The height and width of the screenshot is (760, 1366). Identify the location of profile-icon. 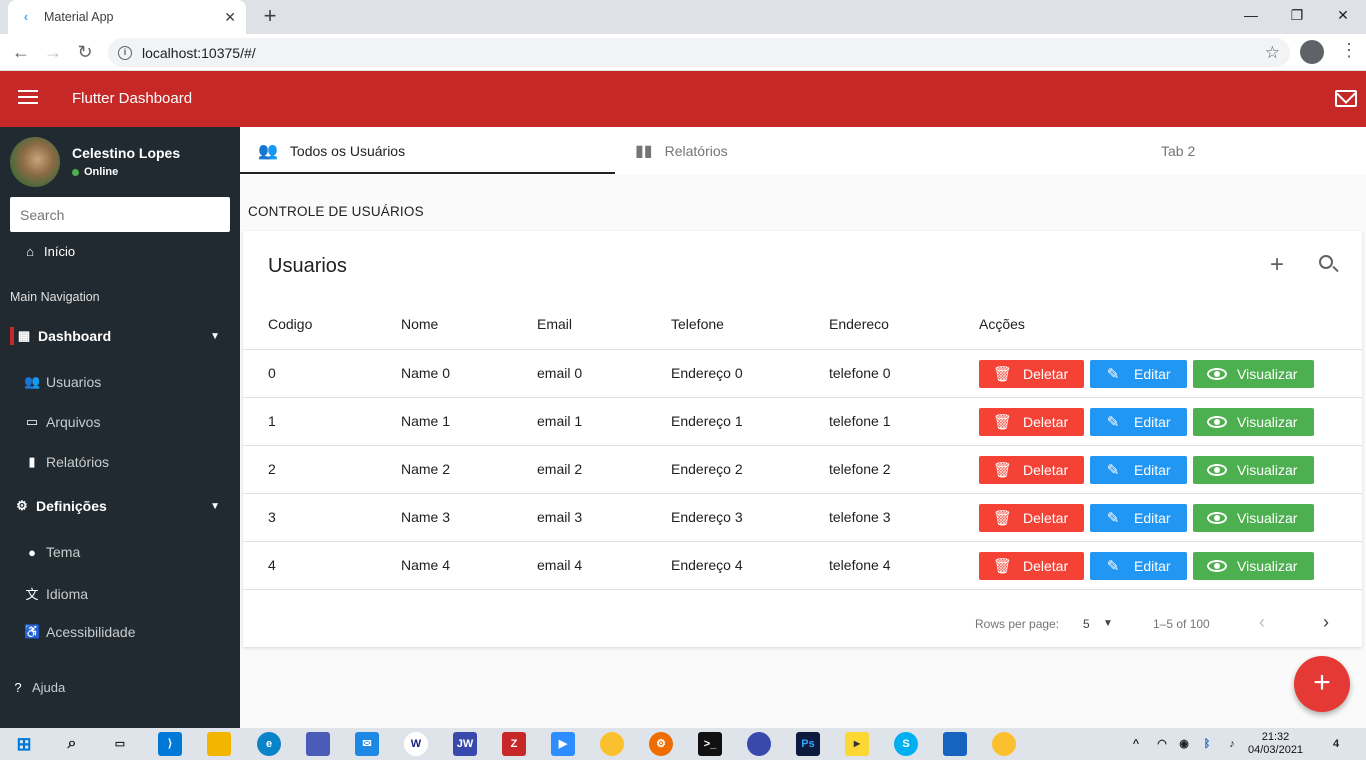
(1312, 52).